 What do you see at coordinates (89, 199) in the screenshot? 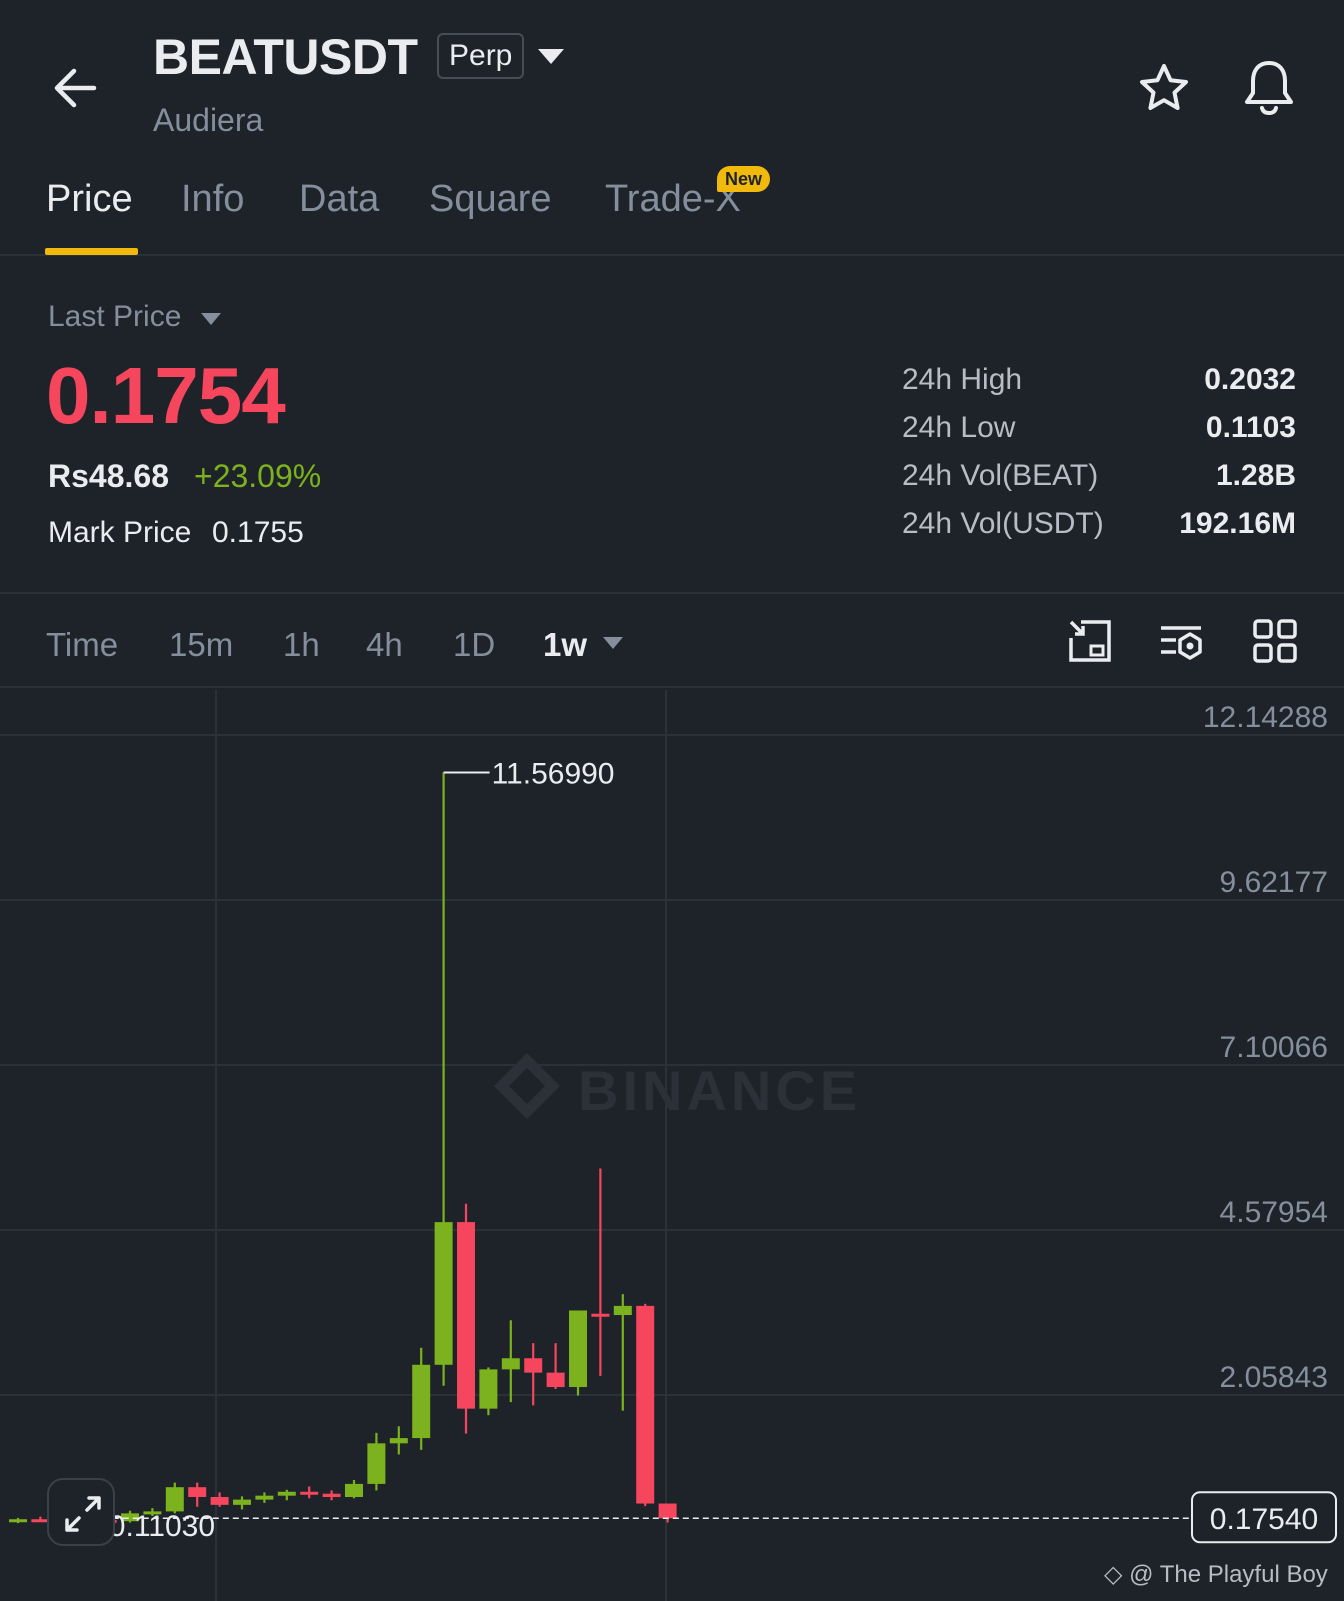
I see `tab-price: Price` at bounding box center [89, 199].